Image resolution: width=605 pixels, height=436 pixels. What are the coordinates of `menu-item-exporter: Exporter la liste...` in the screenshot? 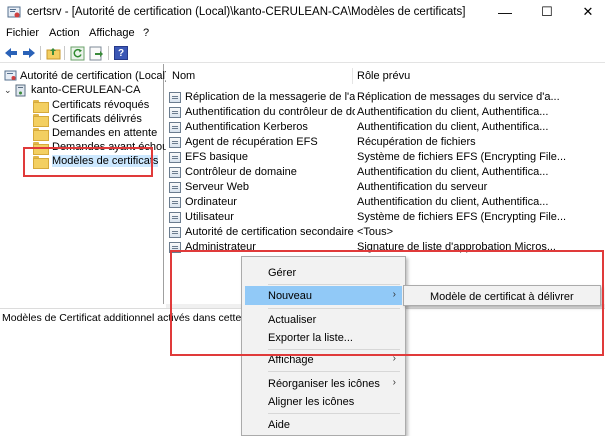 It's located at (323, 337).